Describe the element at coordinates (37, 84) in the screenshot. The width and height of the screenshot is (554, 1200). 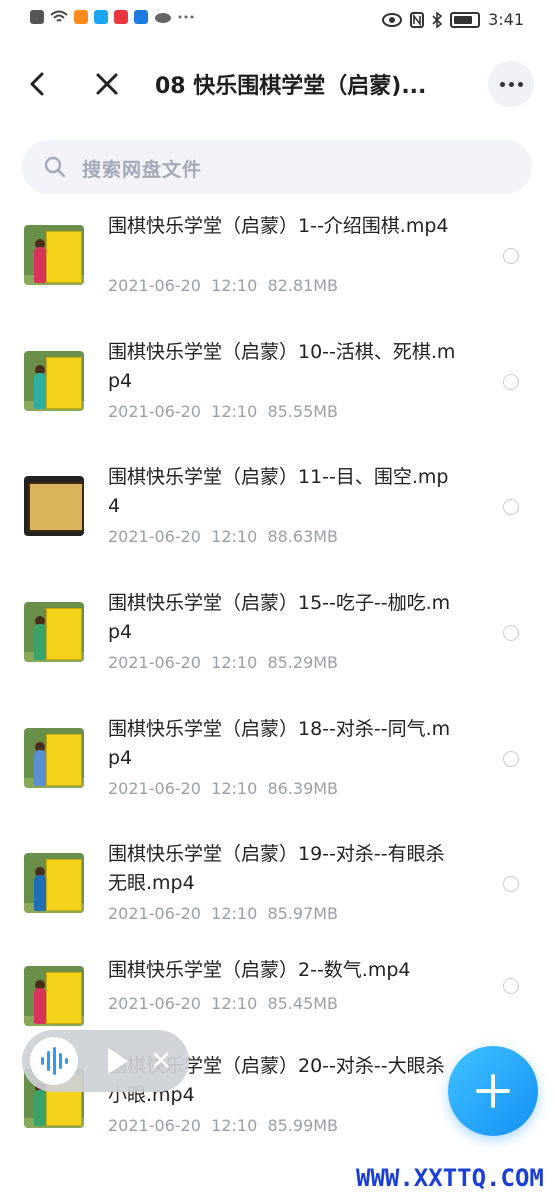
I see `back-arrow-icon` at that location.